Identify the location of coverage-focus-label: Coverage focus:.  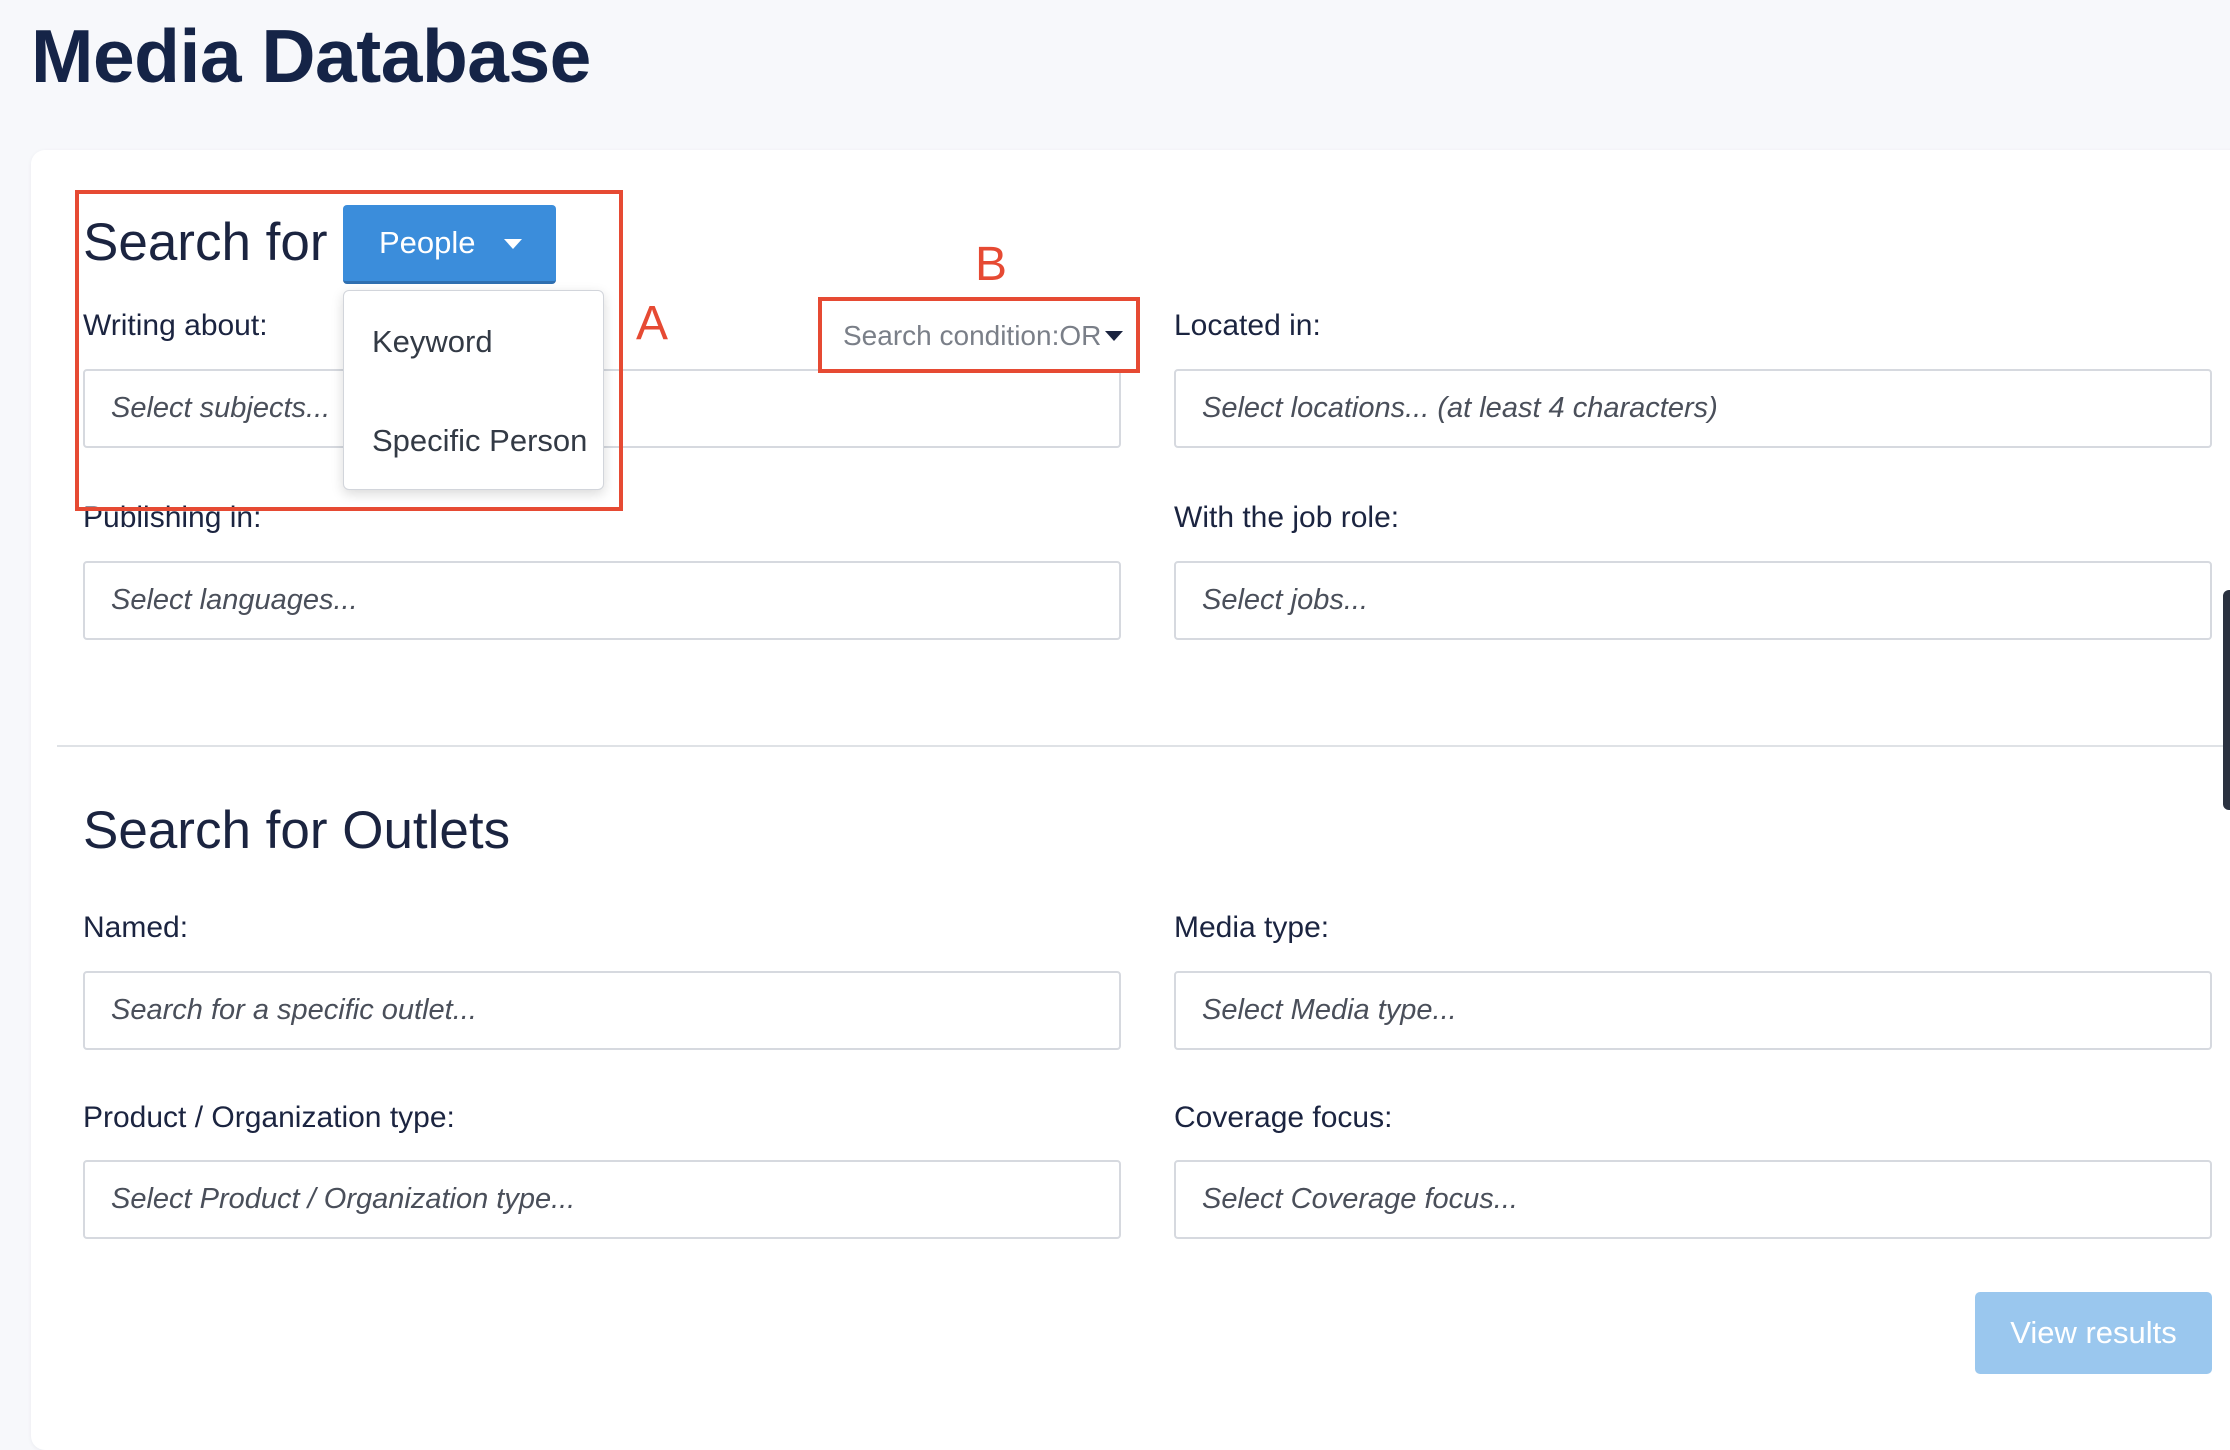
(1283, 1117).